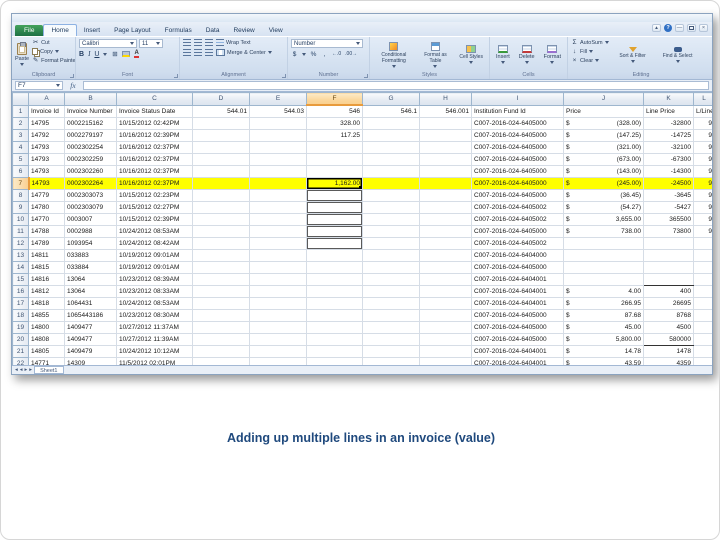 This screenshot has height=540, width=720. What do you see at coordinates (603, 361) in the screenshot?
I see `cell-J22: $43.59` at bounding box center [603, 361].